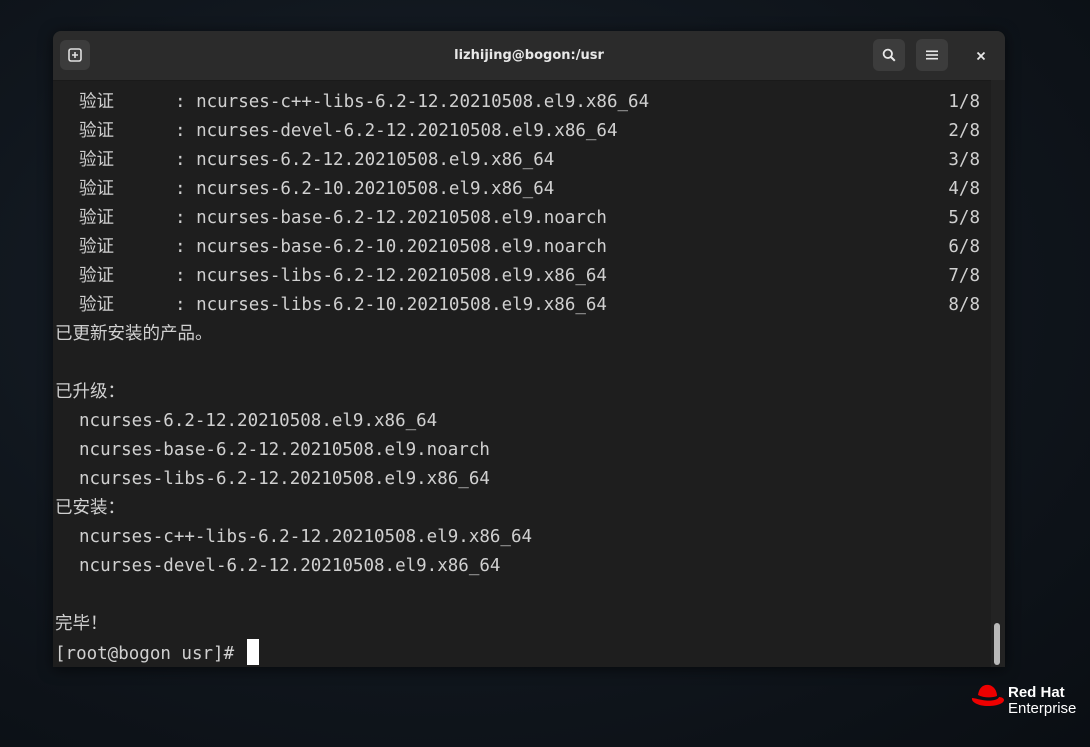  I want to click on title-bar: lizhijing@bogon:/usr, so click(529, 56).